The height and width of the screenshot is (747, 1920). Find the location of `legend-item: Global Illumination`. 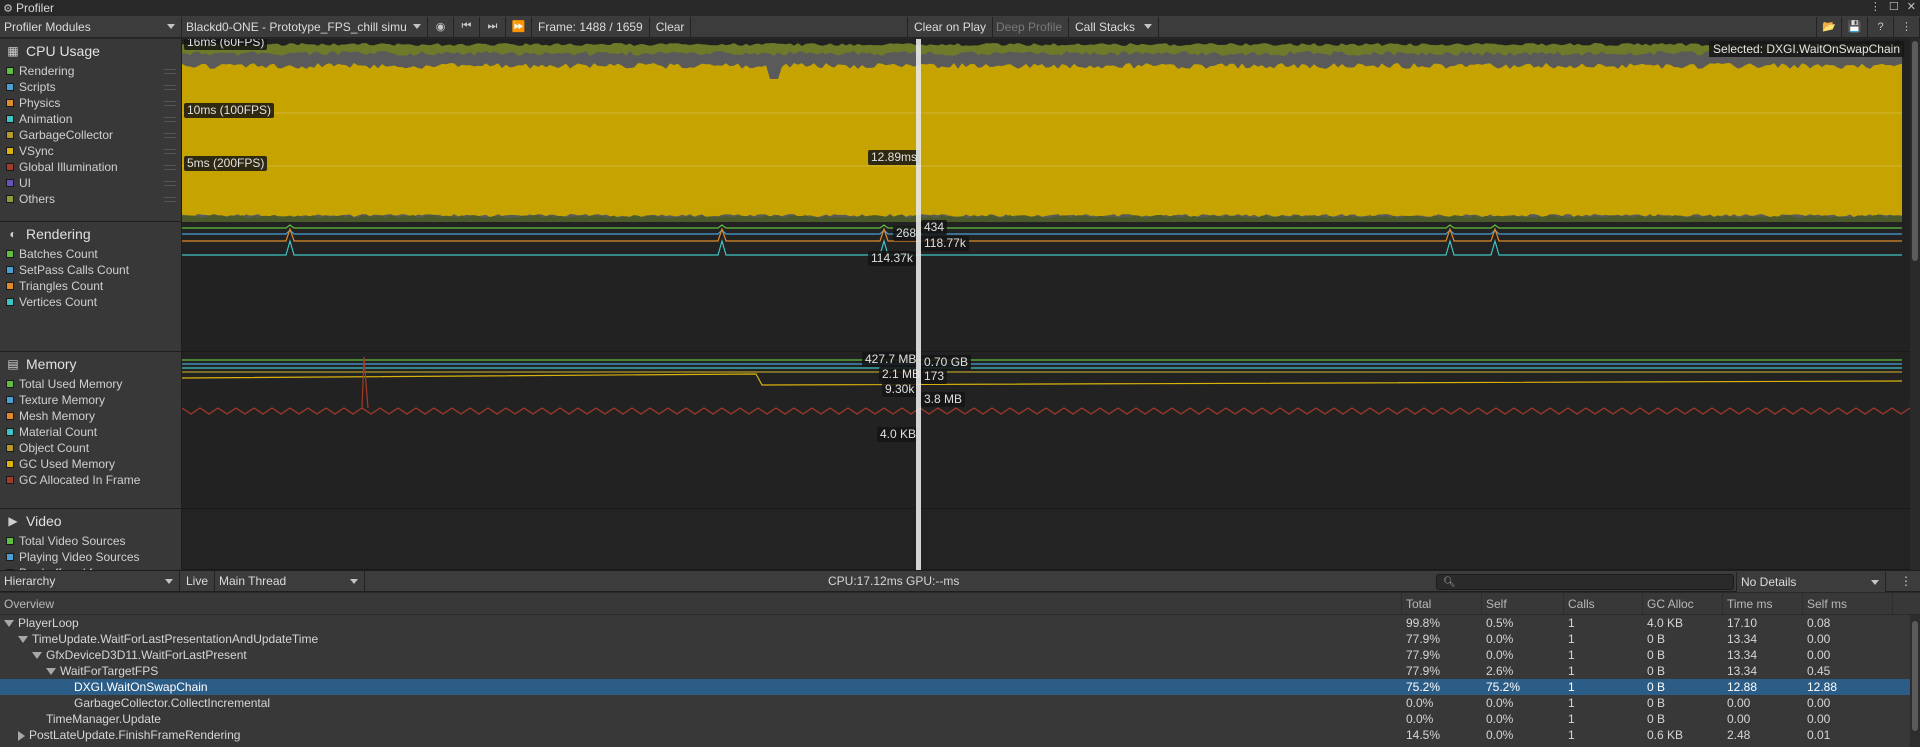

legend-item: Global Illumination is located at coordinates (90, 167).